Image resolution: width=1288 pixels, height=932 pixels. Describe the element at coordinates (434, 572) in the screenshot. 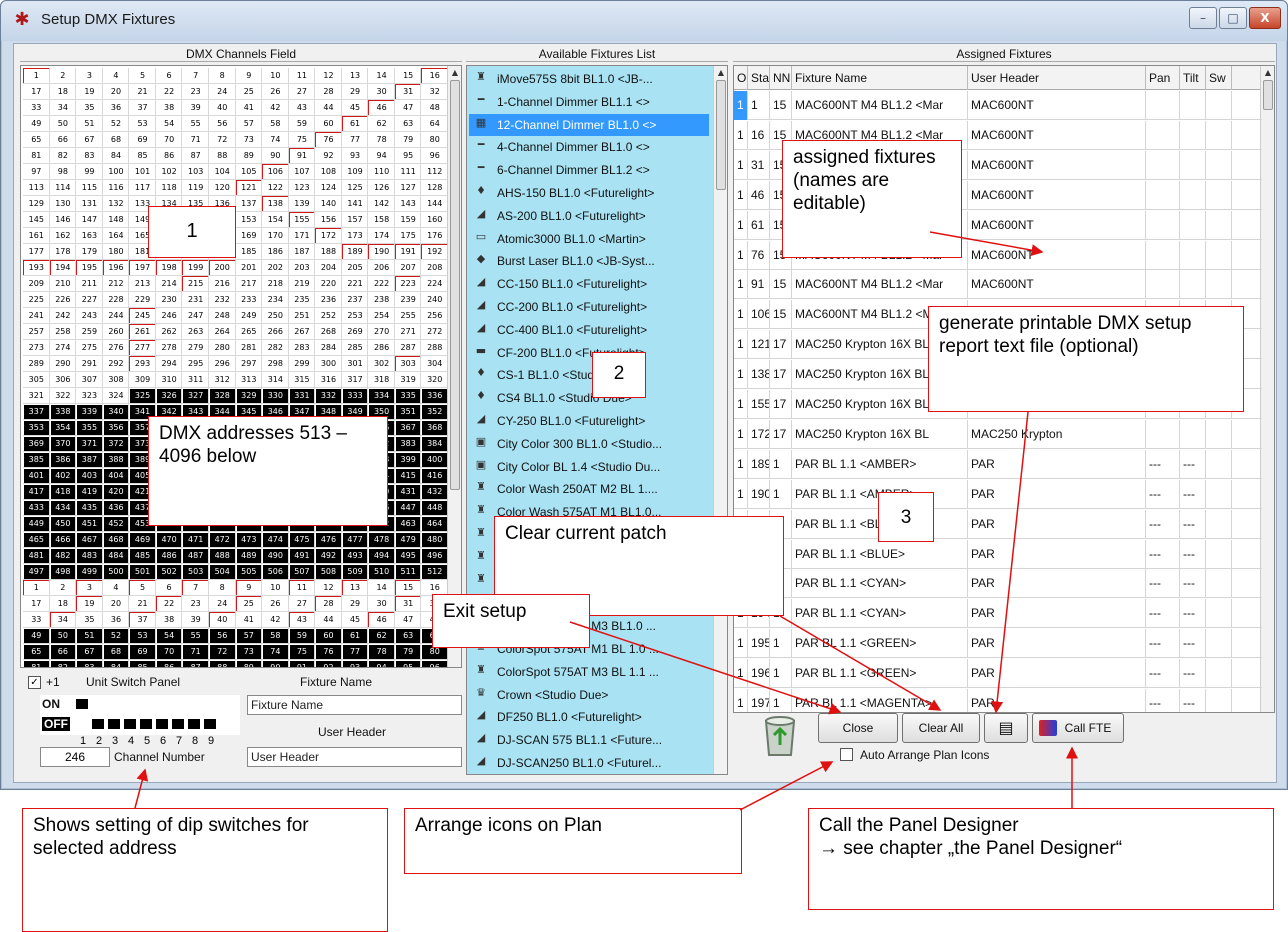

I see `dmx-channel-cell: 512` at that location.